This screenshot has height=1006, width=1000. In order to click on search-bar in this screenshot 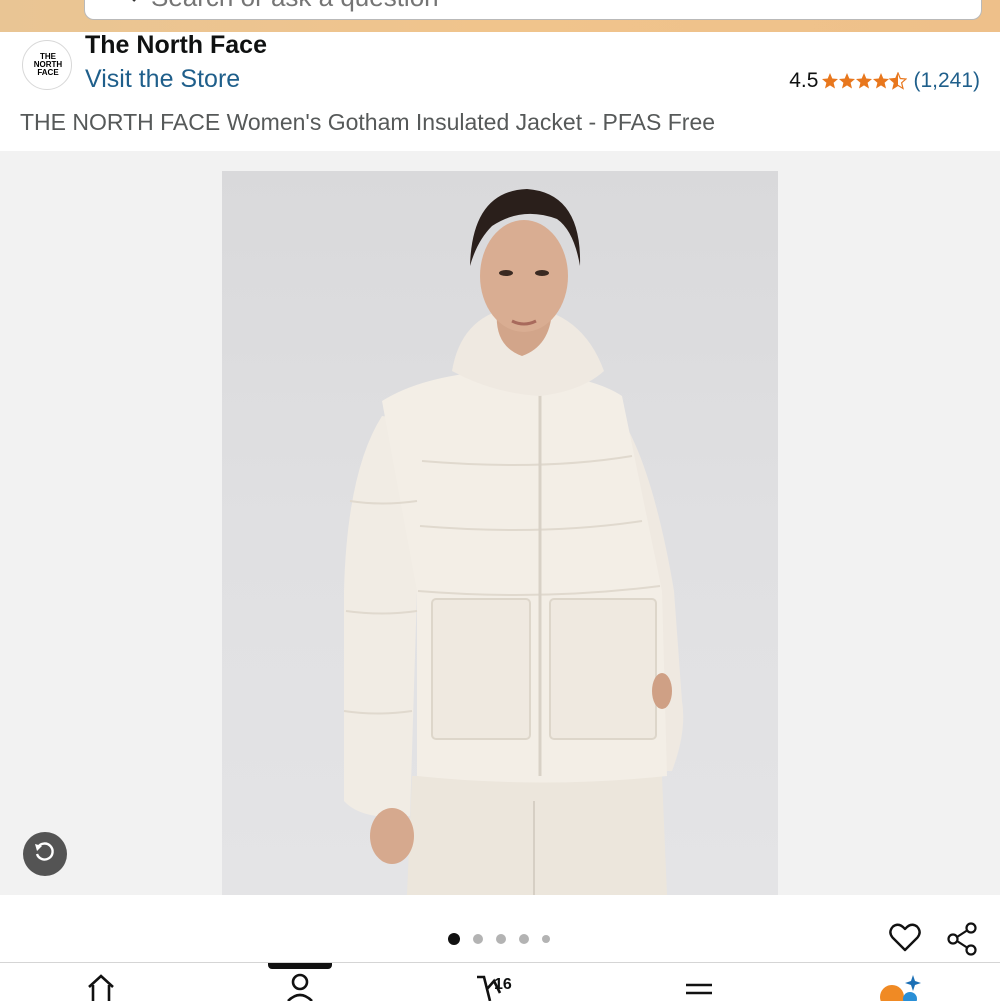, I will do `click(533, 10)`.